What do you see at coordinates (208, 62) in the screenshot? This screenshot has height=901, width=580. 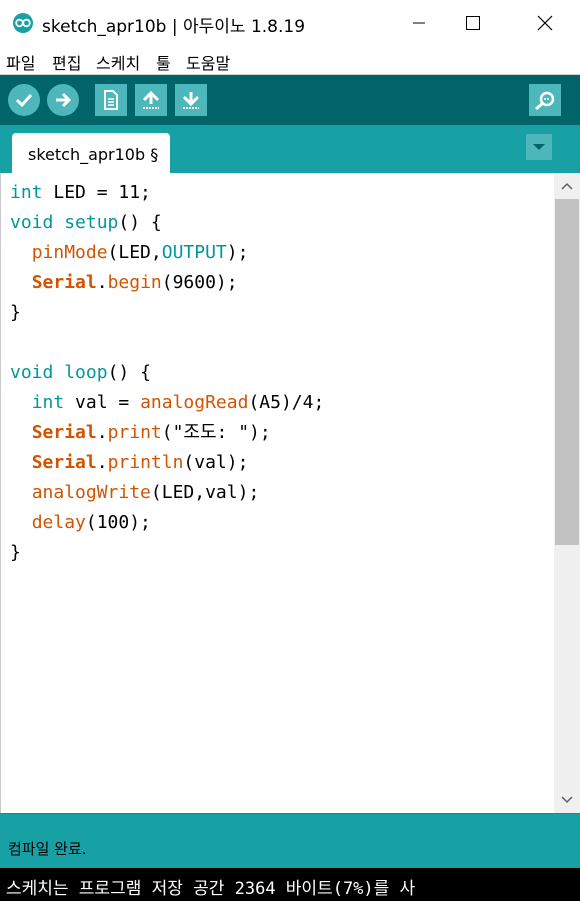 I see `menu-help: 도움말` at bounding box center [208, 62].